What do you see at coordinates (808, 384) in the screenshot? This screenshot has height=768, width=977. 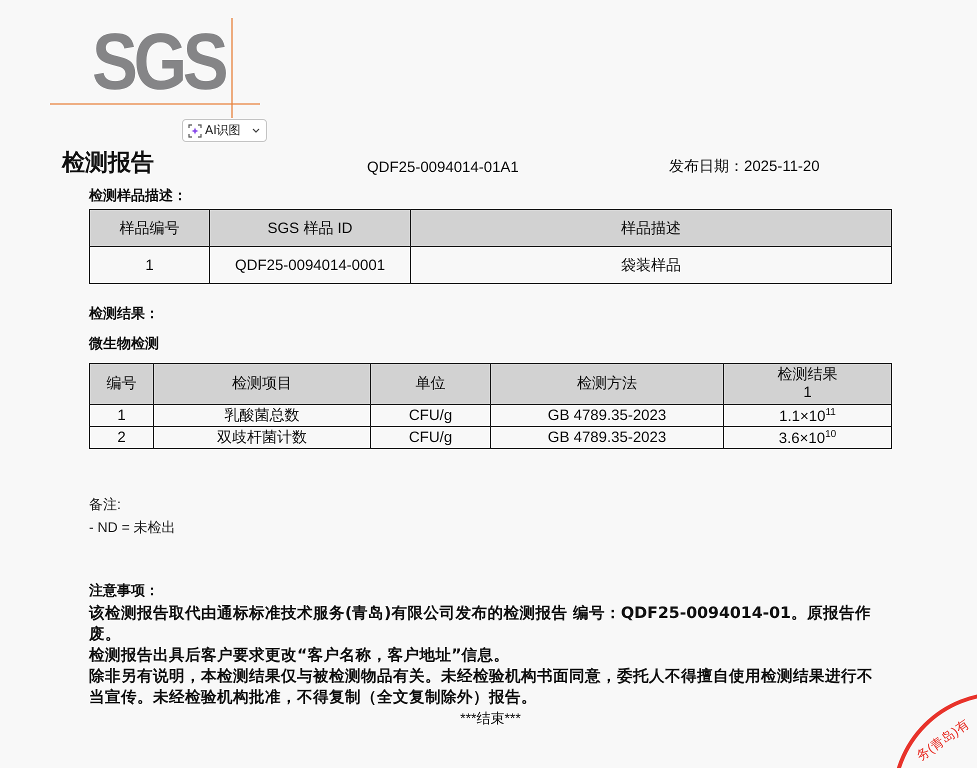 I see `column-header: 检测结果 1` at bounding box center [808, 384].